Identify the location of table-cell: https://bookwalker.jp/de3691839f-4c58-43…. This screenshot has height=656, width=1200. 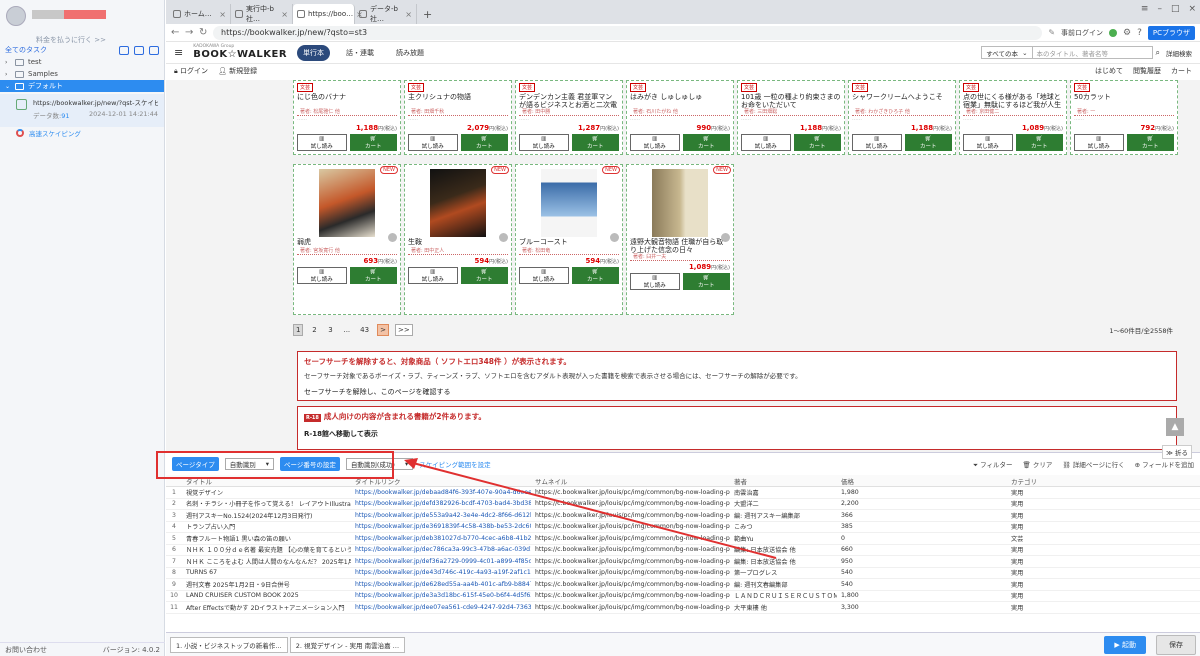
(441, 526).